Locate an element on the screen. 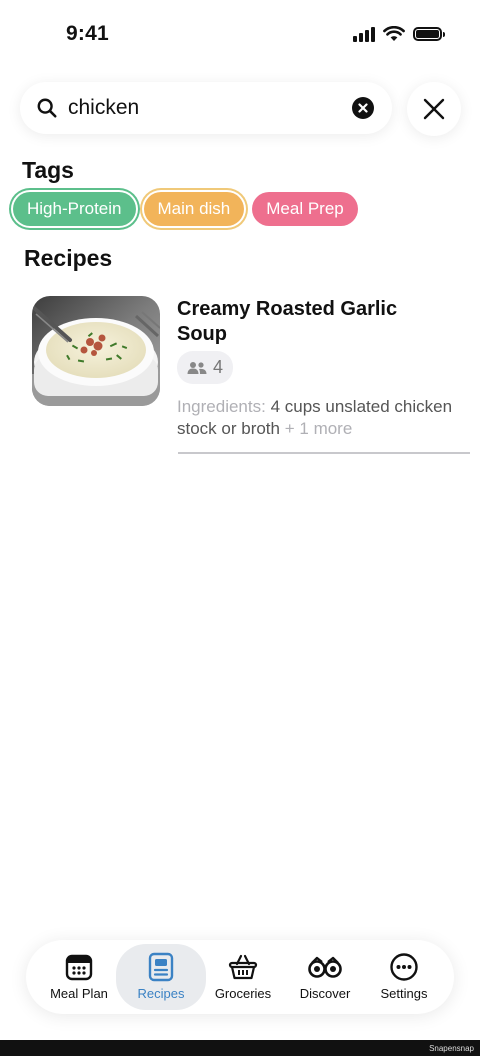 This screenshot has width=480, height=1056. search-bar: chicken is located at coordinates (206, 108).